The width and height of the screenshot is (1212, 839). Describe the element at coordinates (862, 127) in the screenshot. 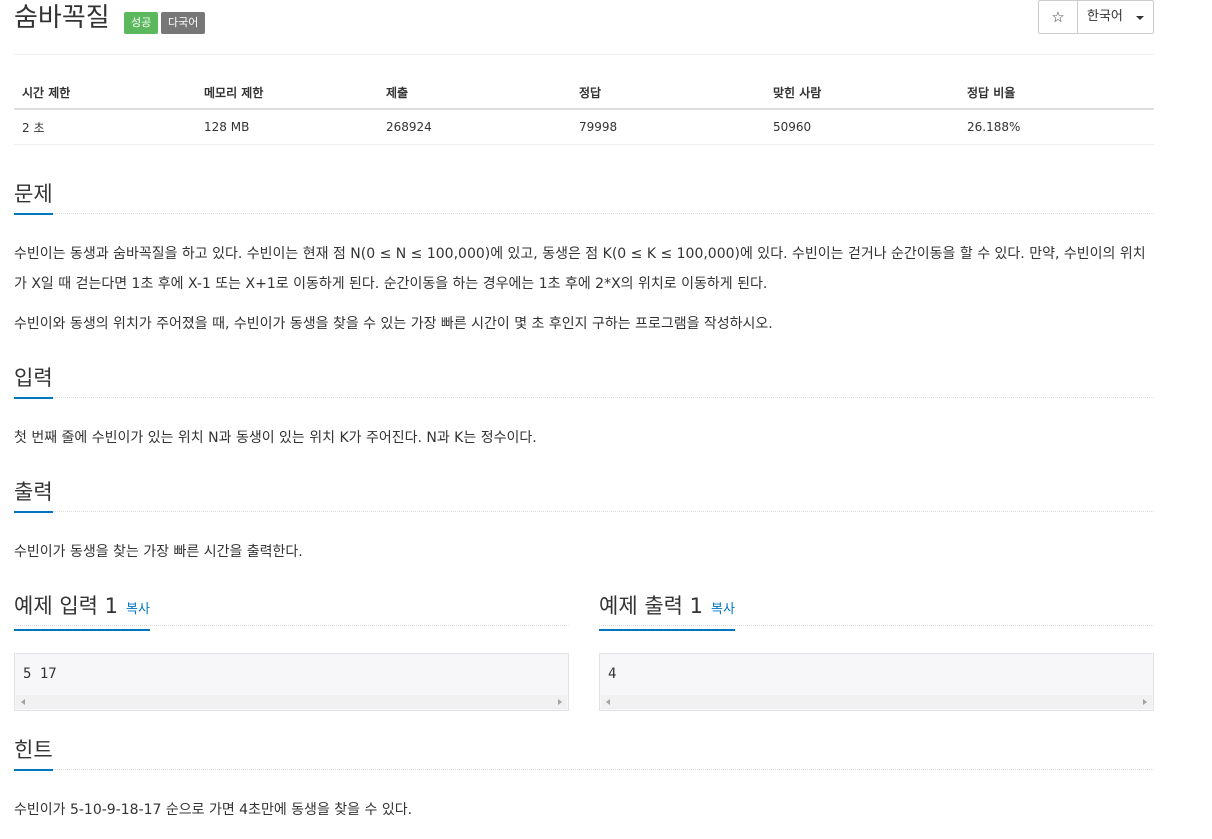

I see `value-solved-users: 50960` at that location.